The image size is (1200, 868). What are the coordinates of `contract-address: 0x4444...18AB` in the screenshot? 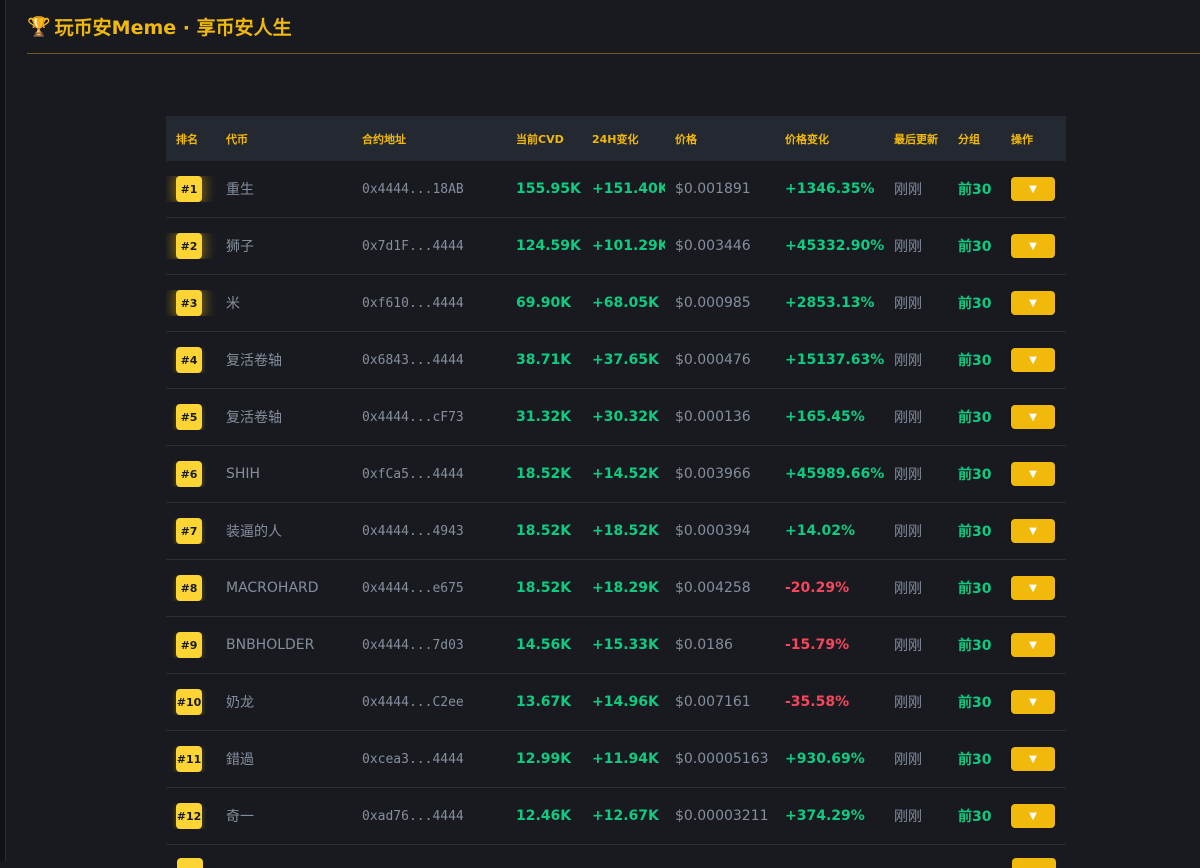 It's located at (413, 189).